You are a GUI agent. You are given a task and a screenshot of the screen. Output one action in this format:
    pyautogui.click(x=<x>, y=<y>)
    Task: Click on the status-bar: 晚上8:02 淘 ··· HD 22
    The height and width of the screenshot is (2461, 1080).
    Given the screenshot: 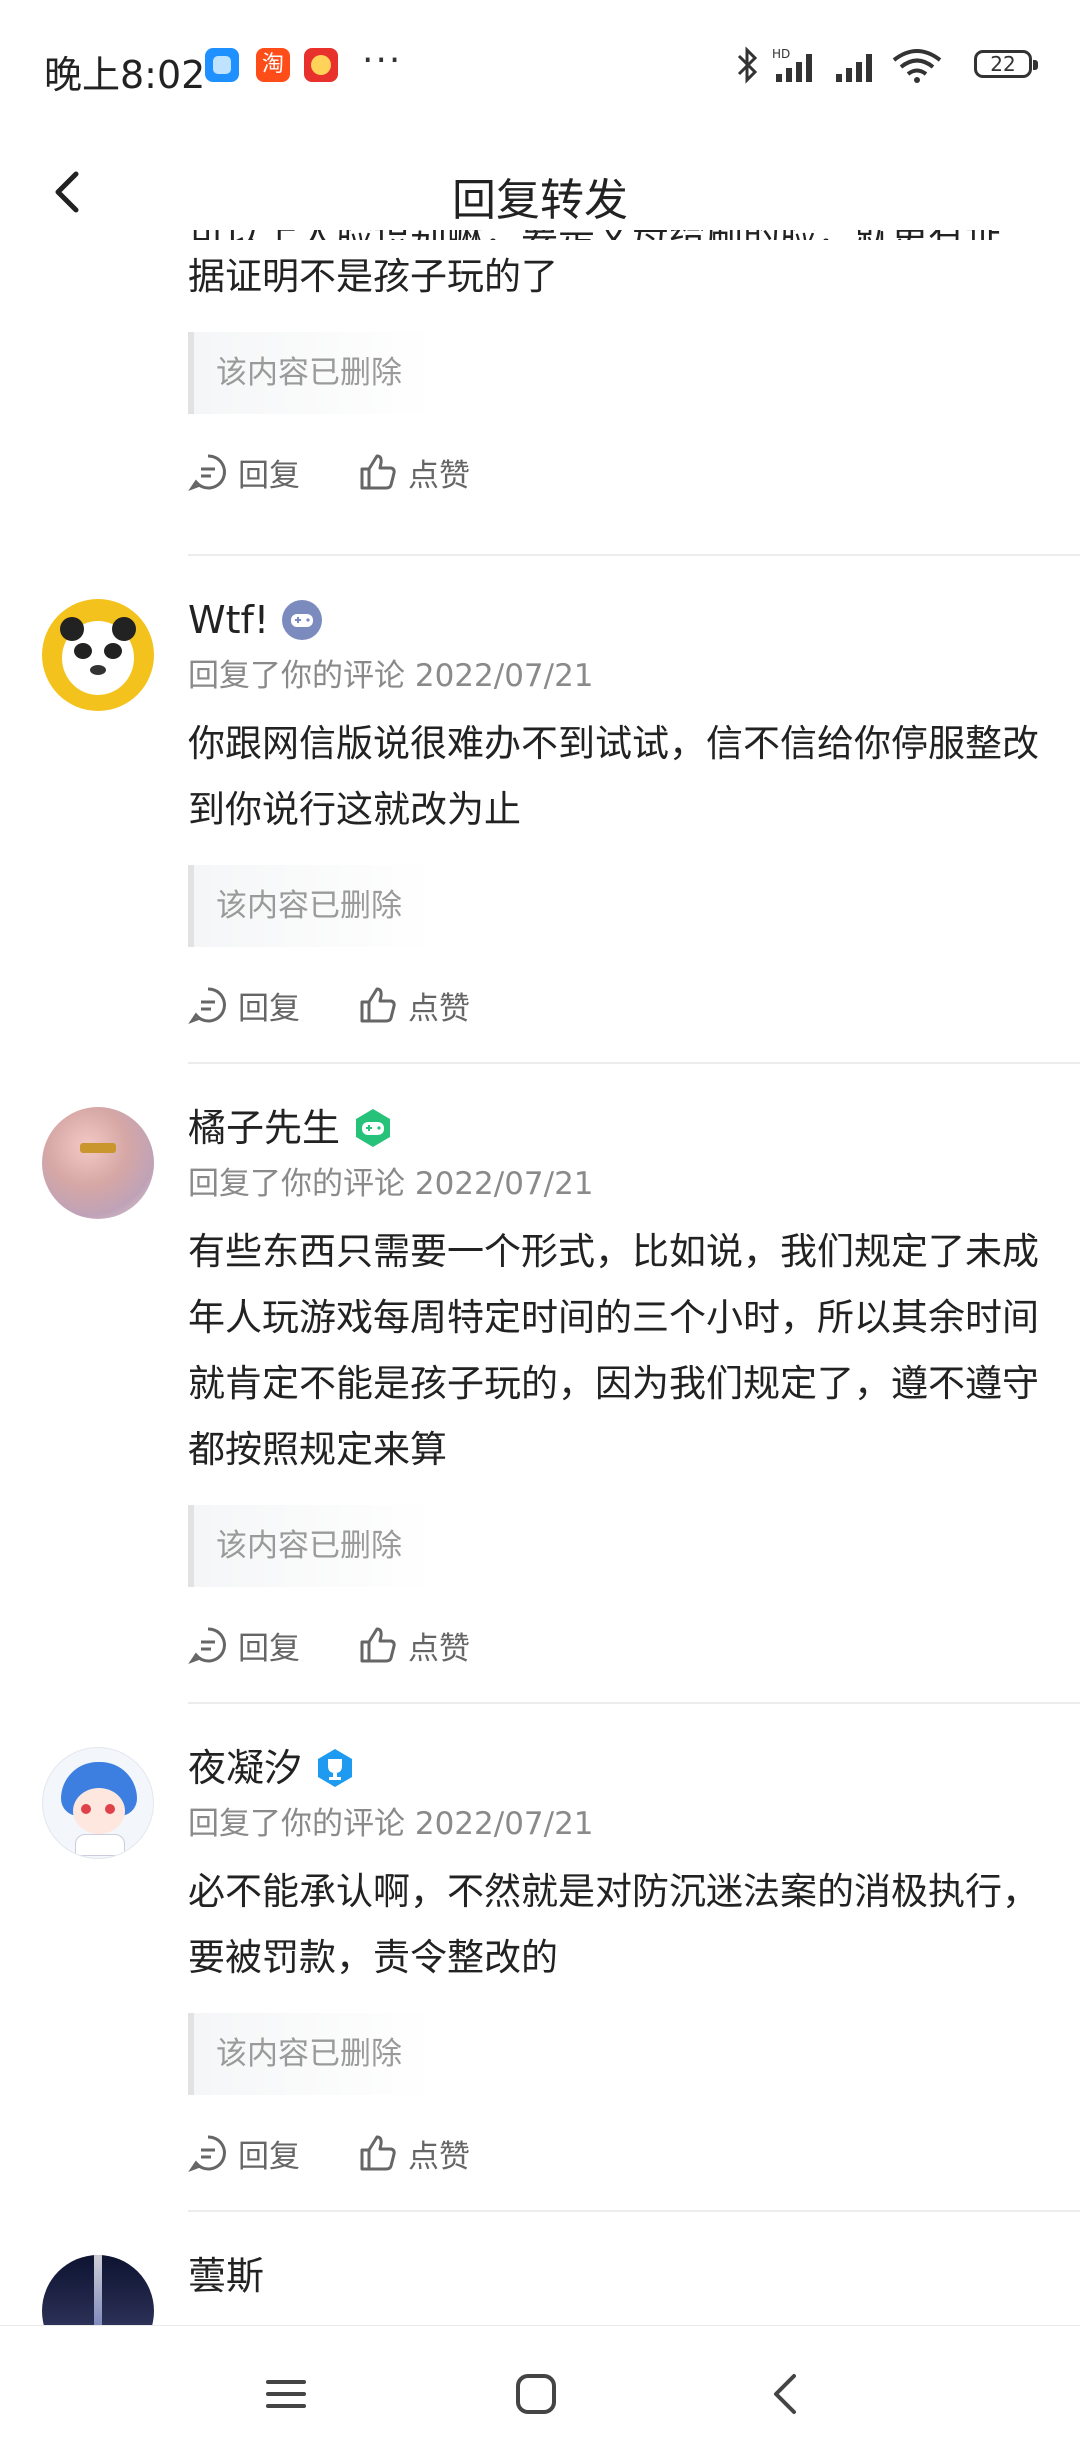 What is the action you would take?
    pyautogui.click(x=540, y=70)
    